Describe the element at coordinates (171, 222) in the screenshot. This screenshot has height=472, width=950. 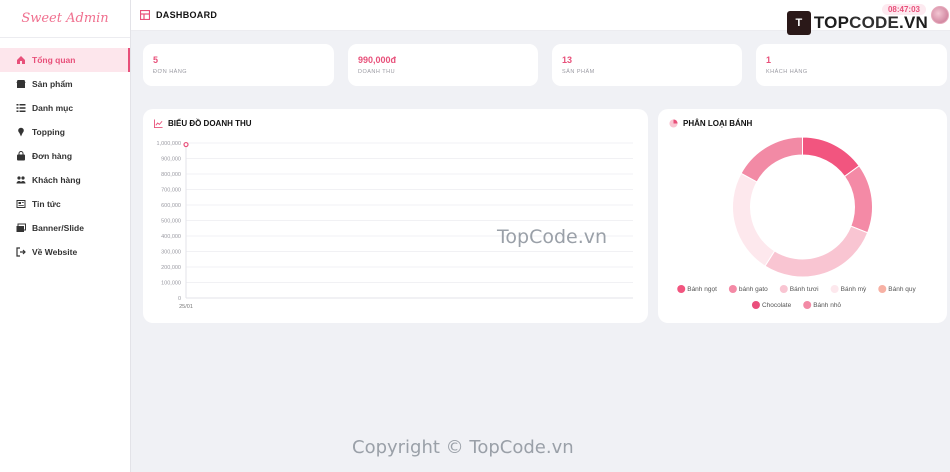
I see `y-tick-label: 500,000` at that location.